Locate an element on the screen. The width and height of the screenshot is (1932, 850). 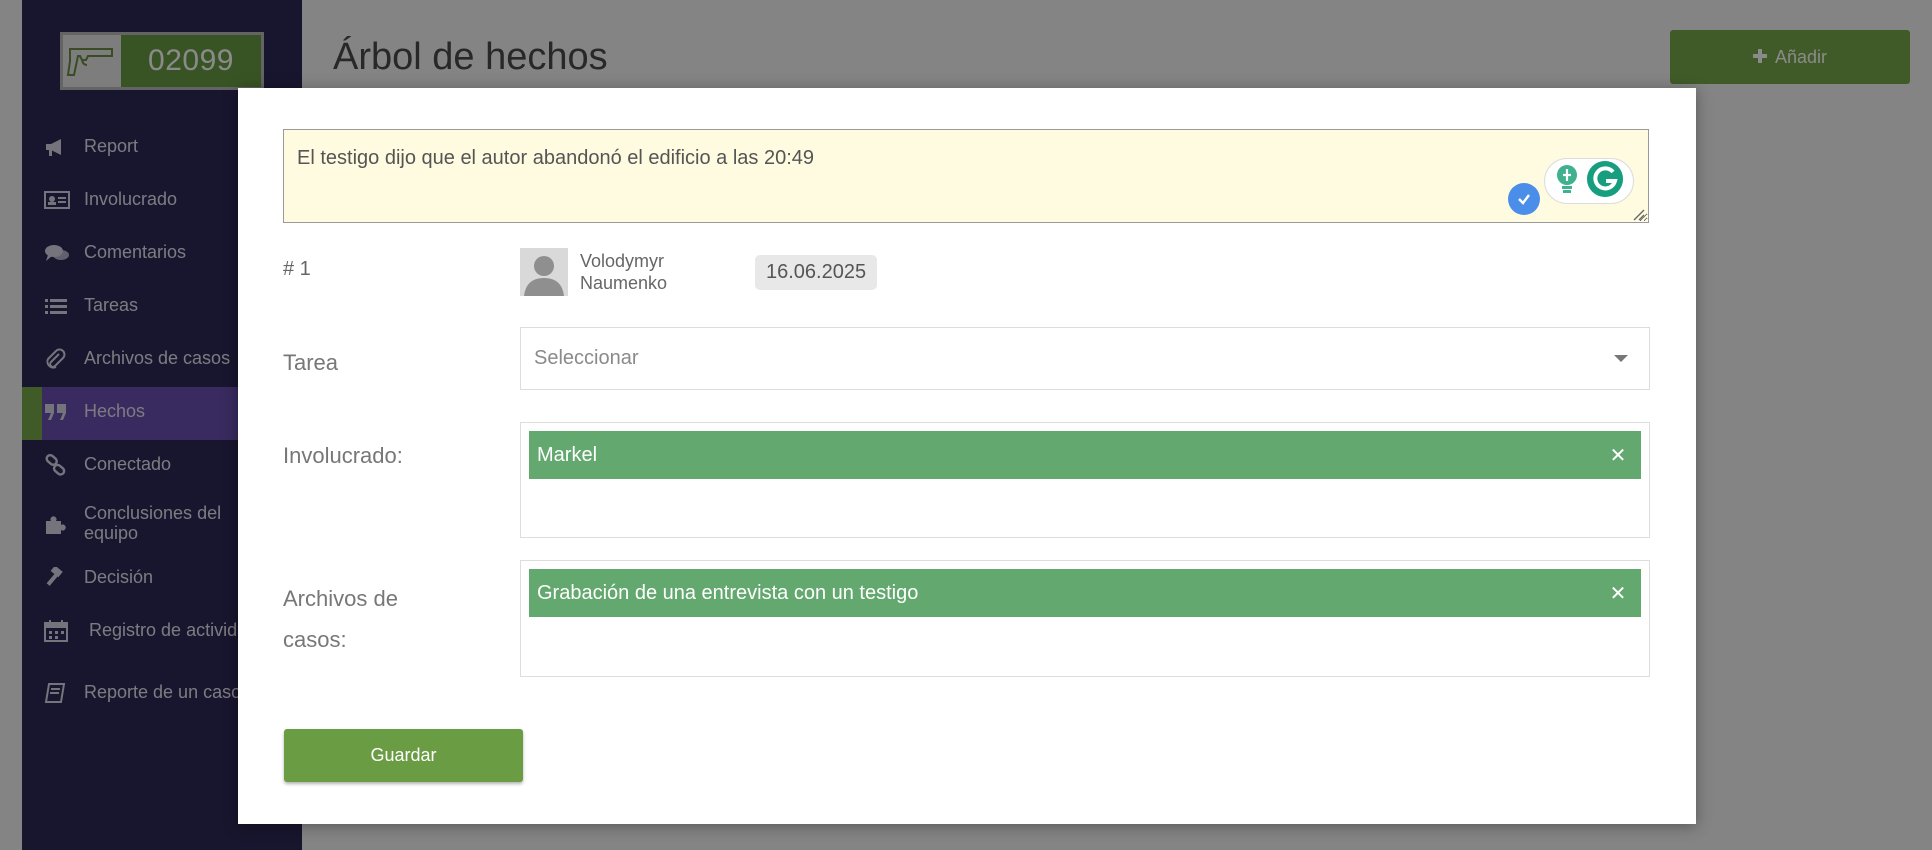
fact-date: 16.06.2025 is located at coordinates (816, 272).